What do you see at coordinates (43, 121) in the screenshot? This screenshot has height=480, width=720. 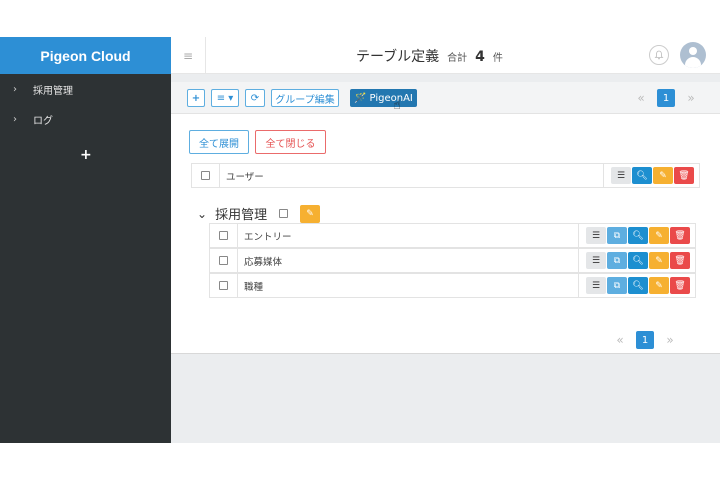 I see `sidebar-item-label: ログ` at bounding box center [43, 121].